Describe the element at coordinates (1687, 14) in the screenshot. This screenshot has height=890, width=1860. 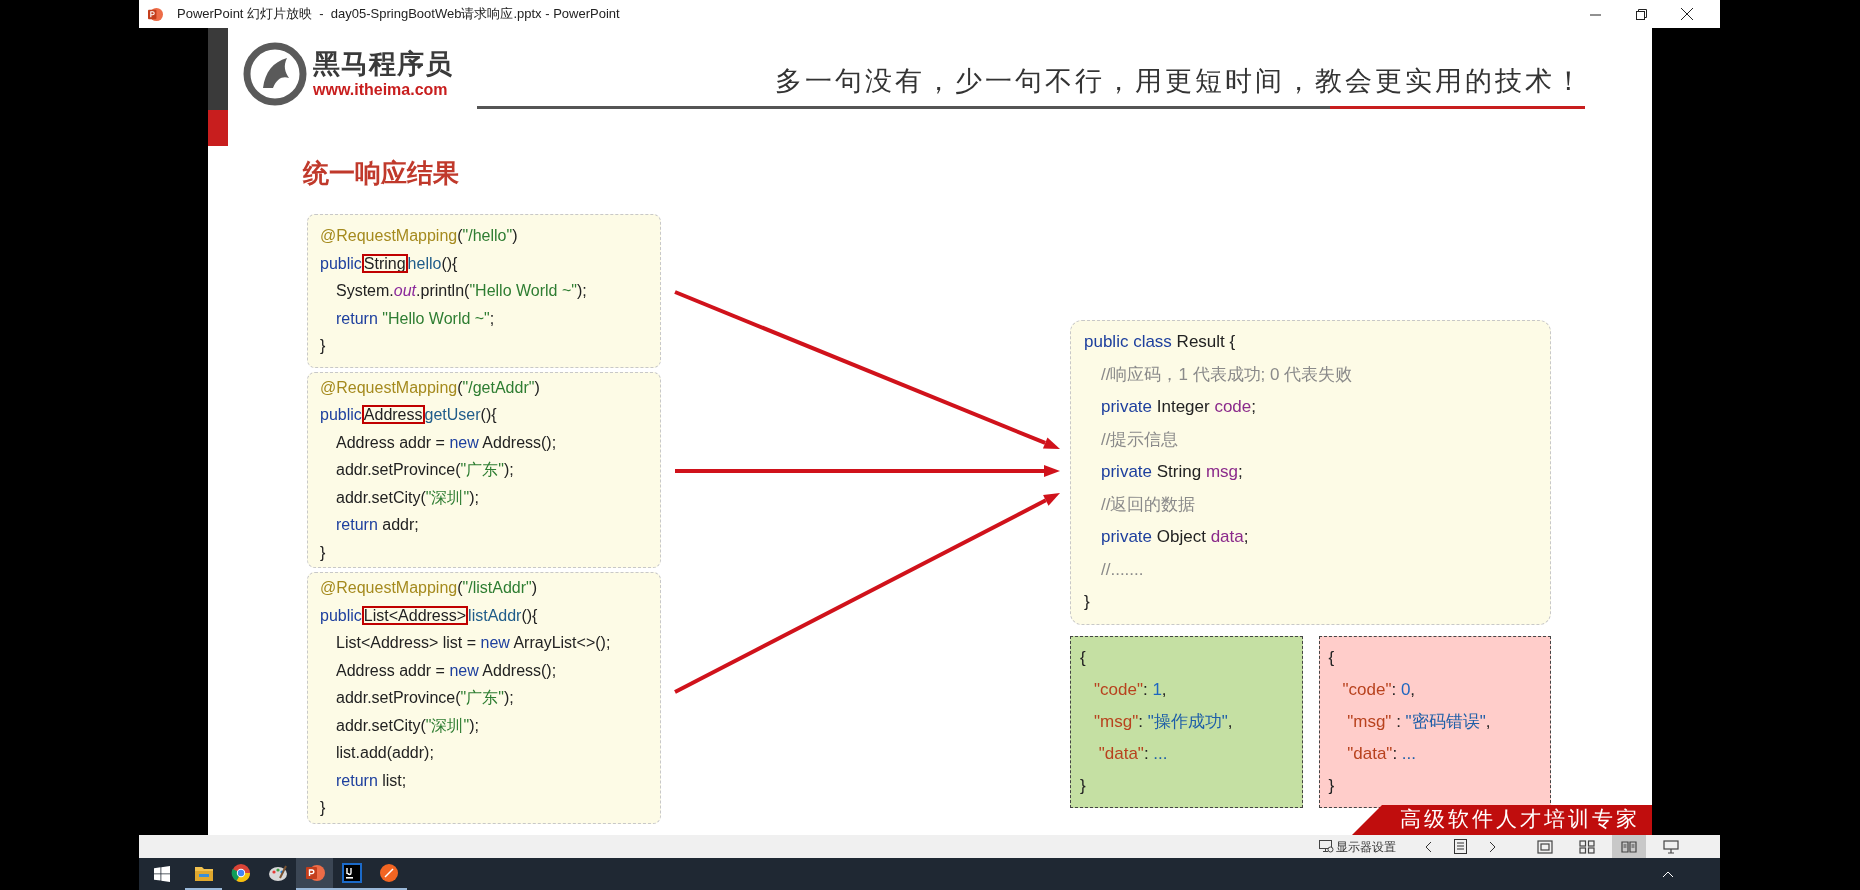
I see `close-icon` at that location.